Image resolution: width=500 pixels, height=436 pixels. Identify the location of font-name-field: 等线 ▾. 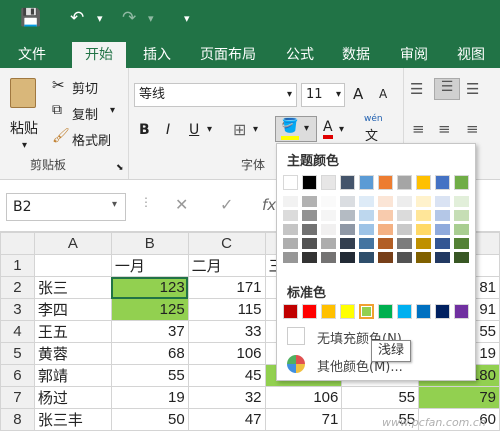
(215, 95).